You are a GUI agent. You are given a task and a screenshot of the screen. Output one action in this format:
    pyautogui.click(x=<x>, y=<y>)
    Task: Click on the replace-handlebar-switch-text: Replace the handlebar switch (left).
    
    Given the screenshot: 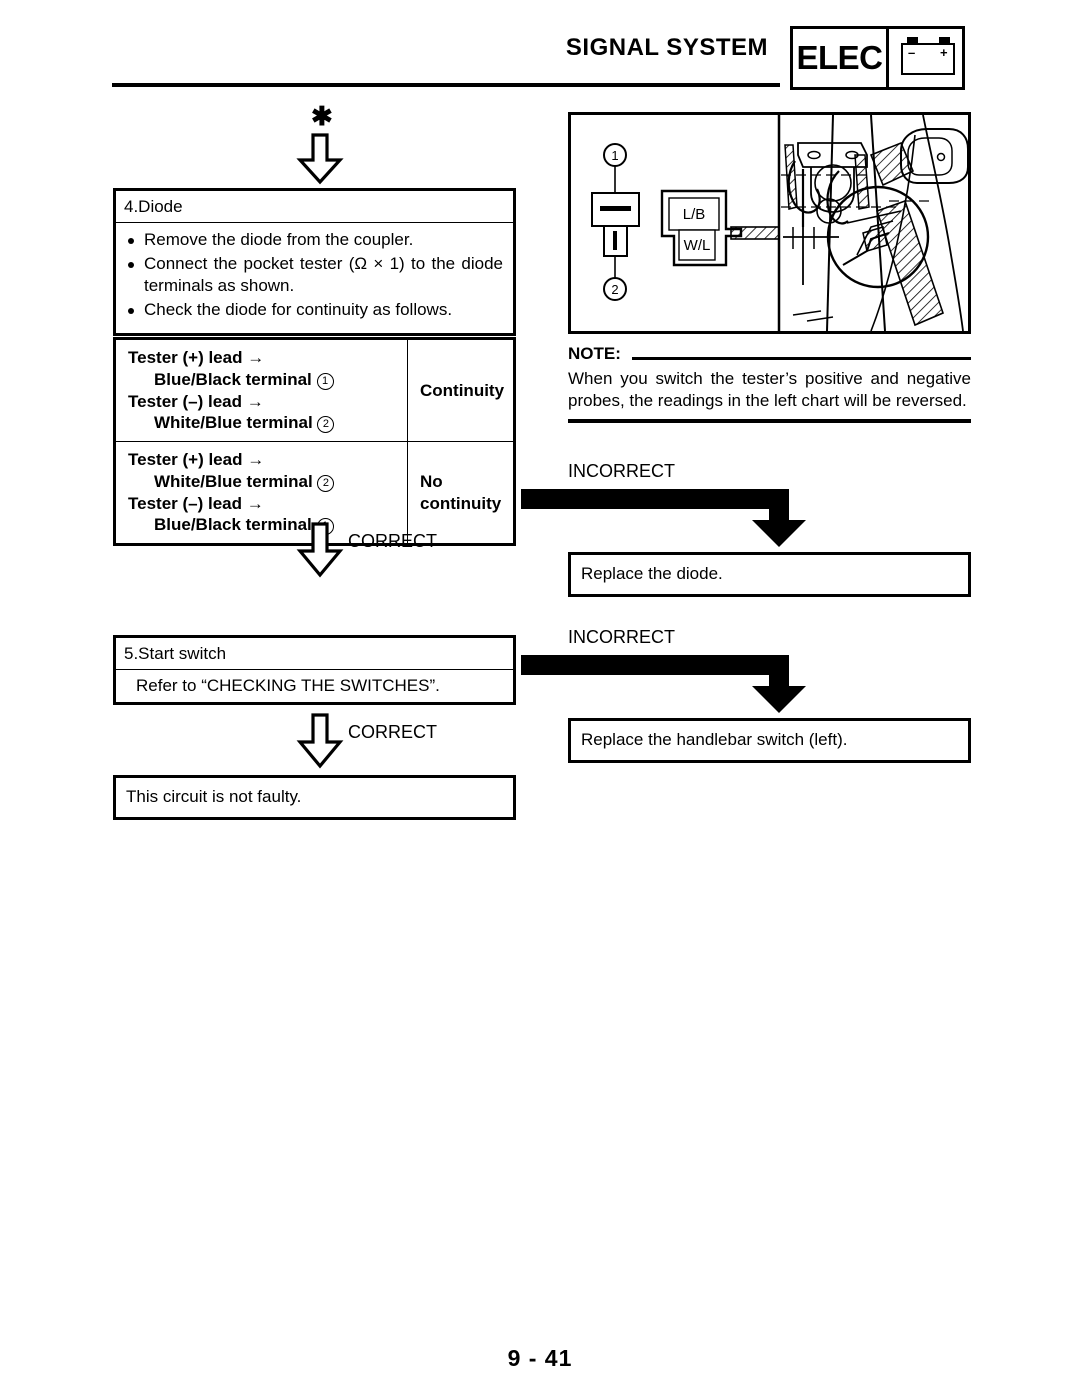 What is the action you would take?
    pyautogui.click(x=714, y=739)
    